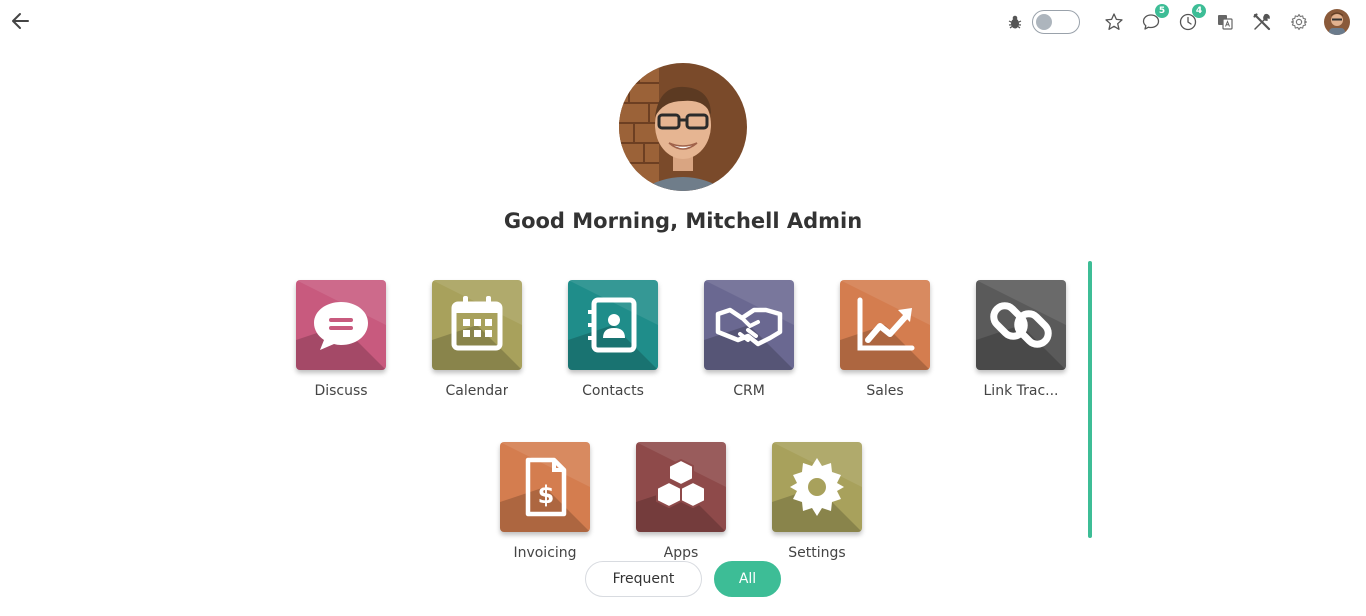 This screenshot has height=616, width=1366. Describe the element at coordinates (817, 487) in the screenshot. I see `gear-icon` at that location.